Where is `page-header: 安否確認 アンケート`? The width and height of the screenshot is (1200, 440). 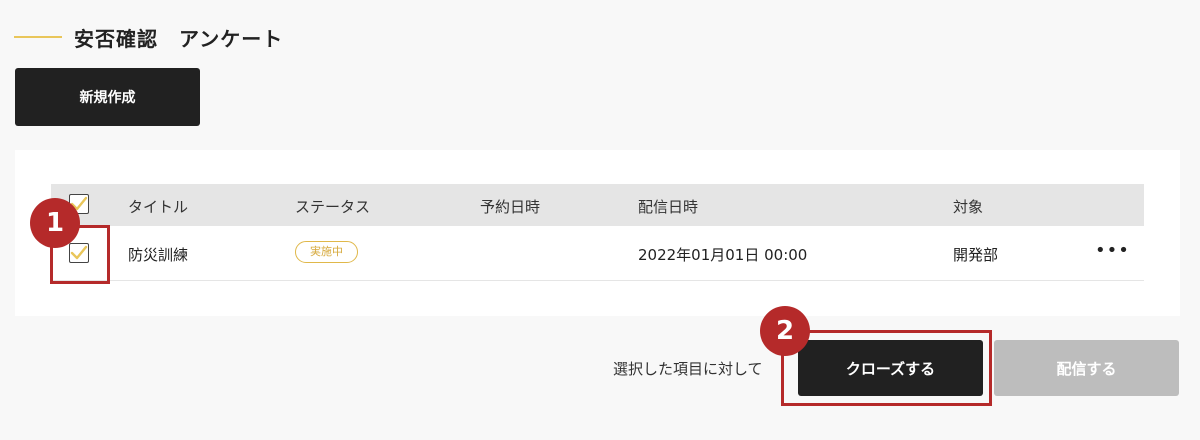
page-header: 安否確認 アンケート is located at coordinates (148, 37).